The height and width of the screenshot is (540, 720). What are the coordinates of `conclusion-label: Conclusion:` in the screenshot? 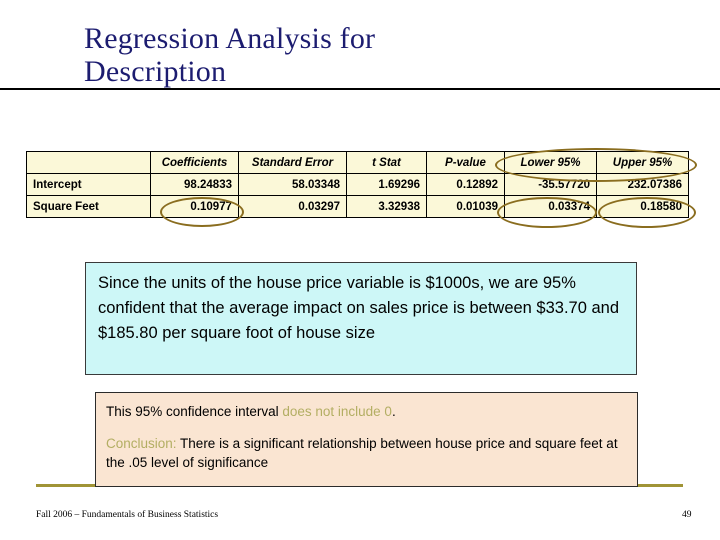 It's located at (141, 443).